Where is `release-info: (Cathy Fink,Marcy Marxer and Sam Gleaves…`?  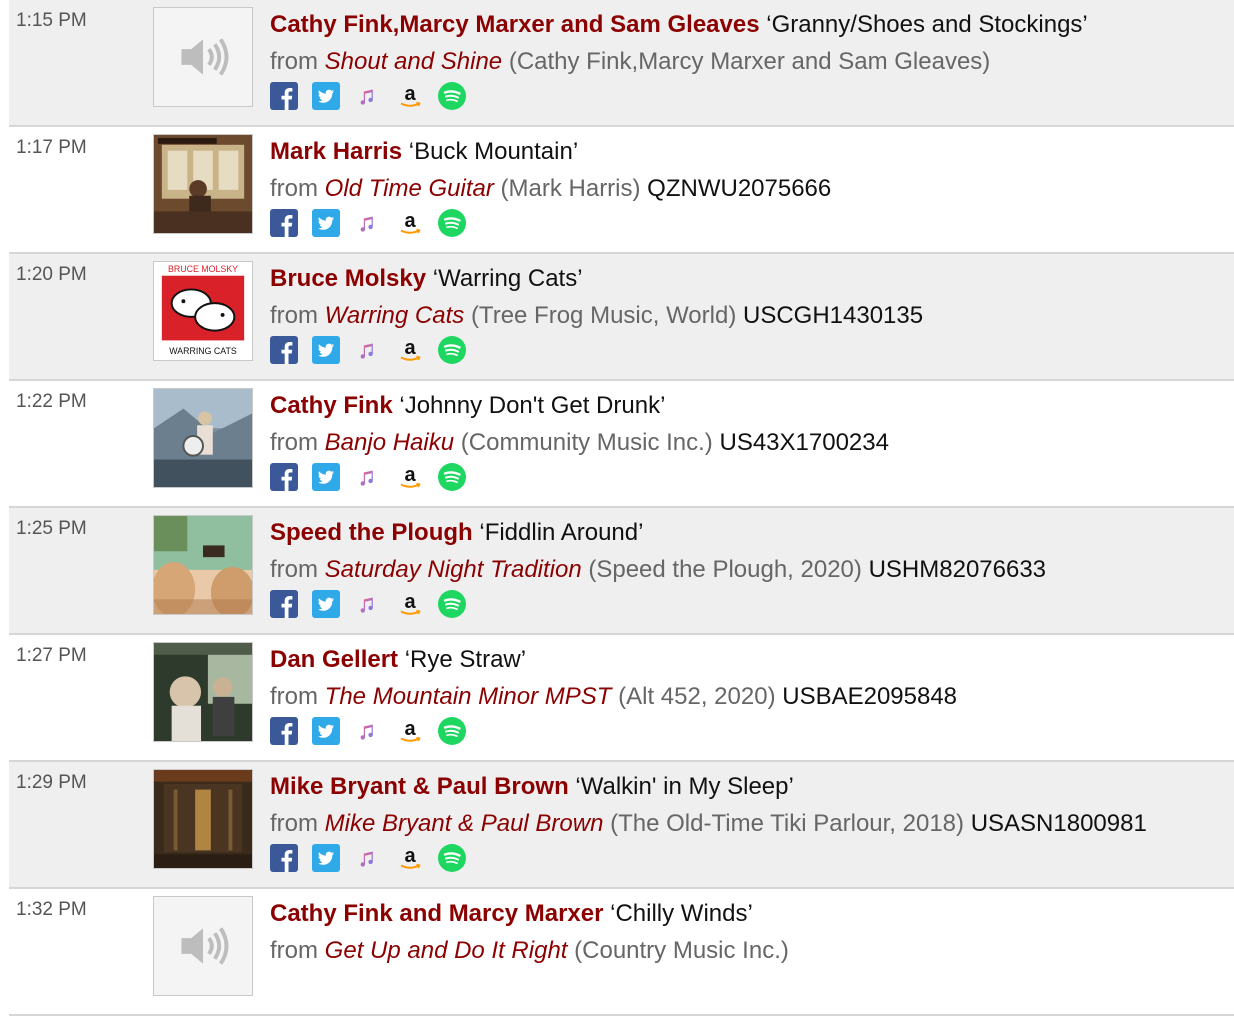
release-info: (Cathy Fink,Marcy Marxer and Sam Gleaves… is located at coordinates (749, 61).